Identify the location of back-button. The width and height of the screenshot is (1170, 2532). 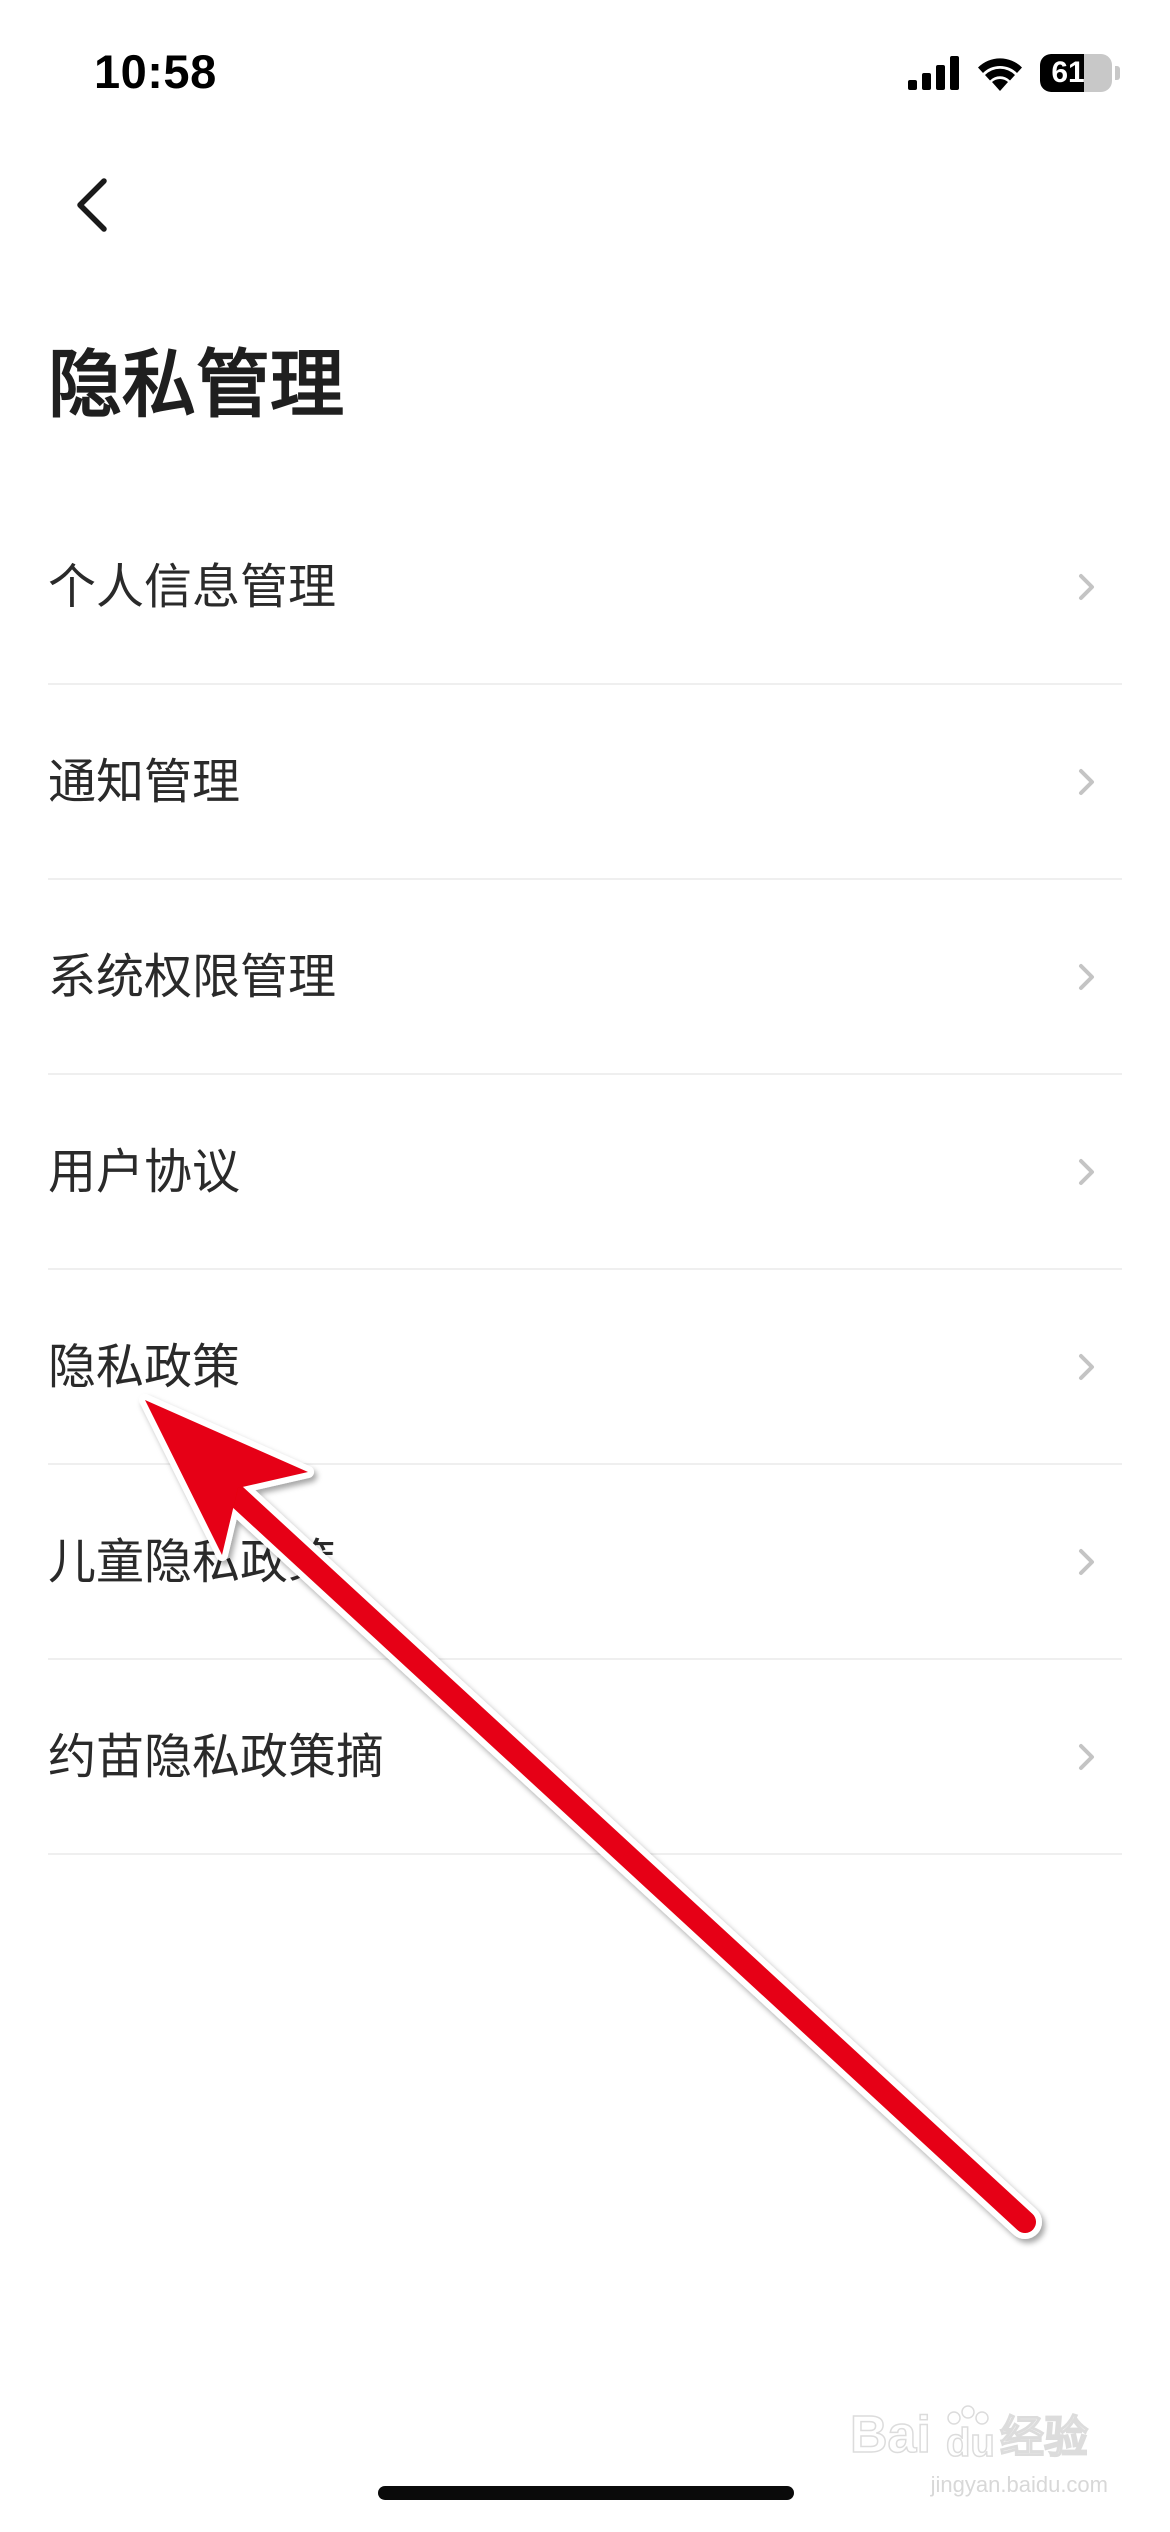
(92, 205).